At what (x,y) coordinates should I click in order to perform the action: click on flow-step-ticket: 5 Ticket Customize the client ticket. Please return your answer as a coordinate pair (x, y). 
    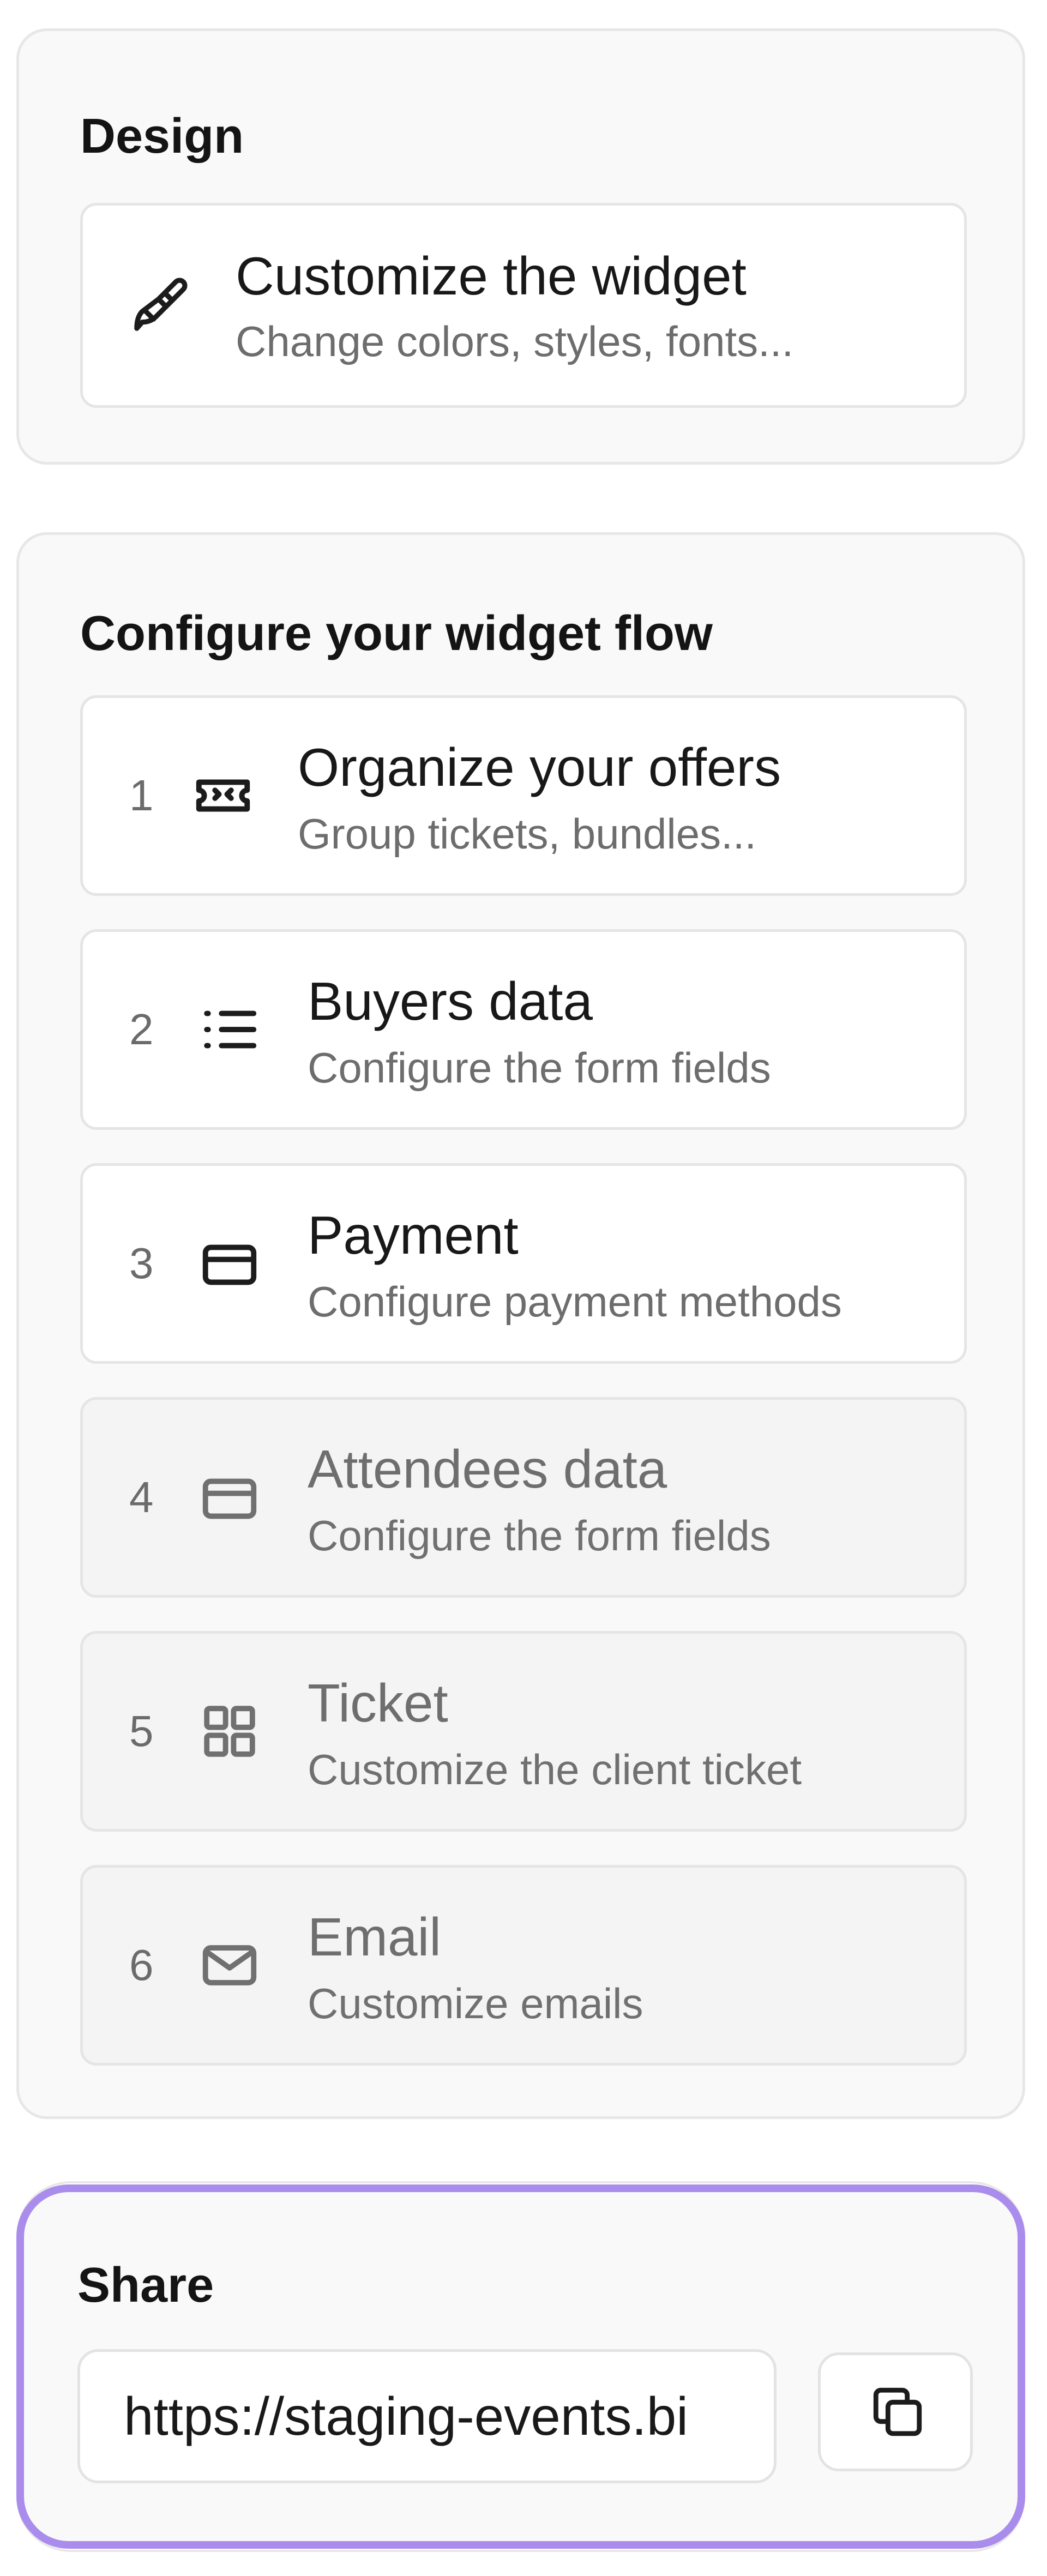
    Looking at the image, I should click on (523, 1731).